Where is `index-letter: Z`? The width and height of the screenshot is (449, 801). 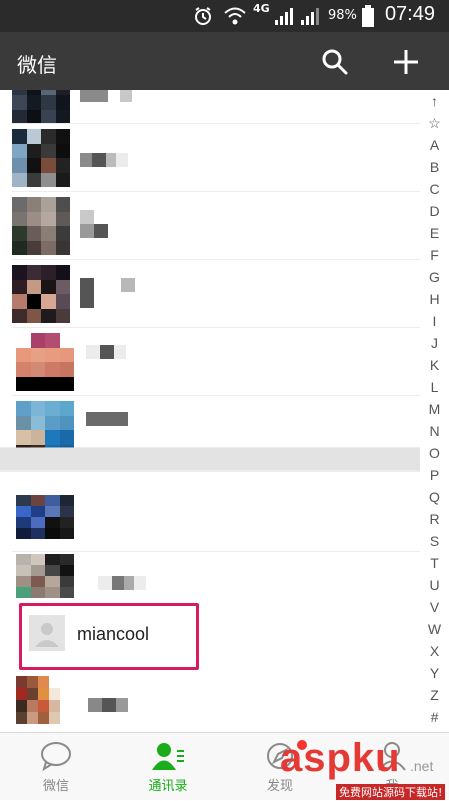
index-letter: Z is located at coordinates (434, 695).